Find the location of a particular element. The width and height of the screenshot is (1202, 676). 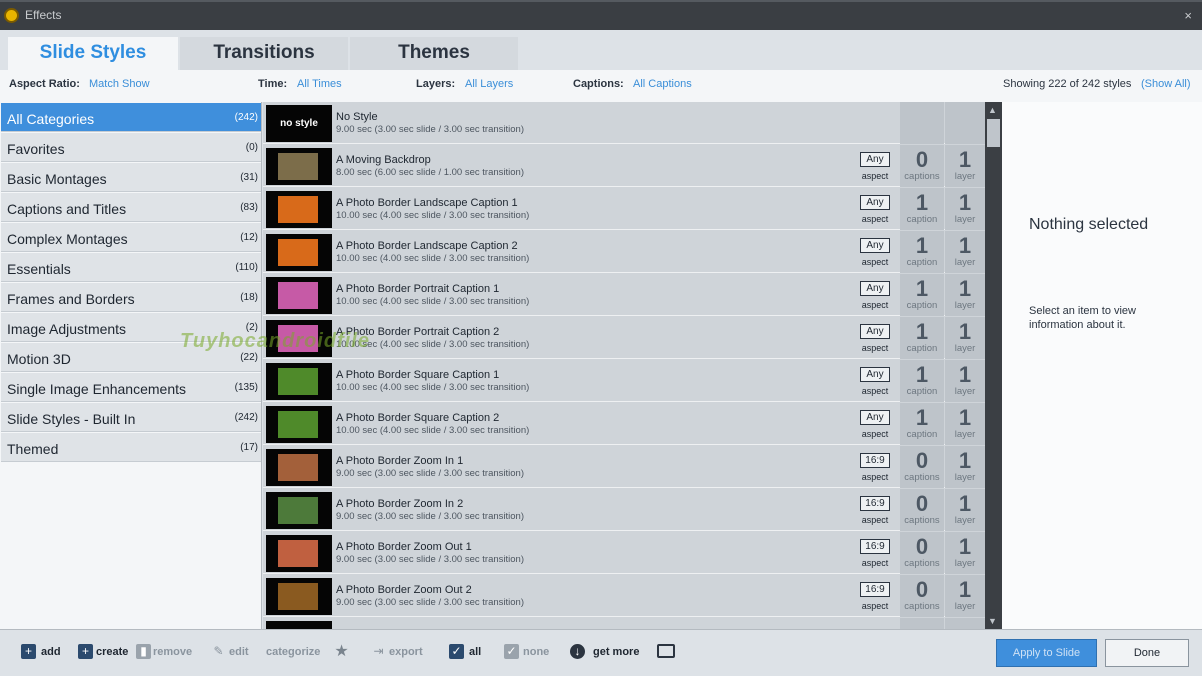

create-icon: + is located at coordinates (85, 651).